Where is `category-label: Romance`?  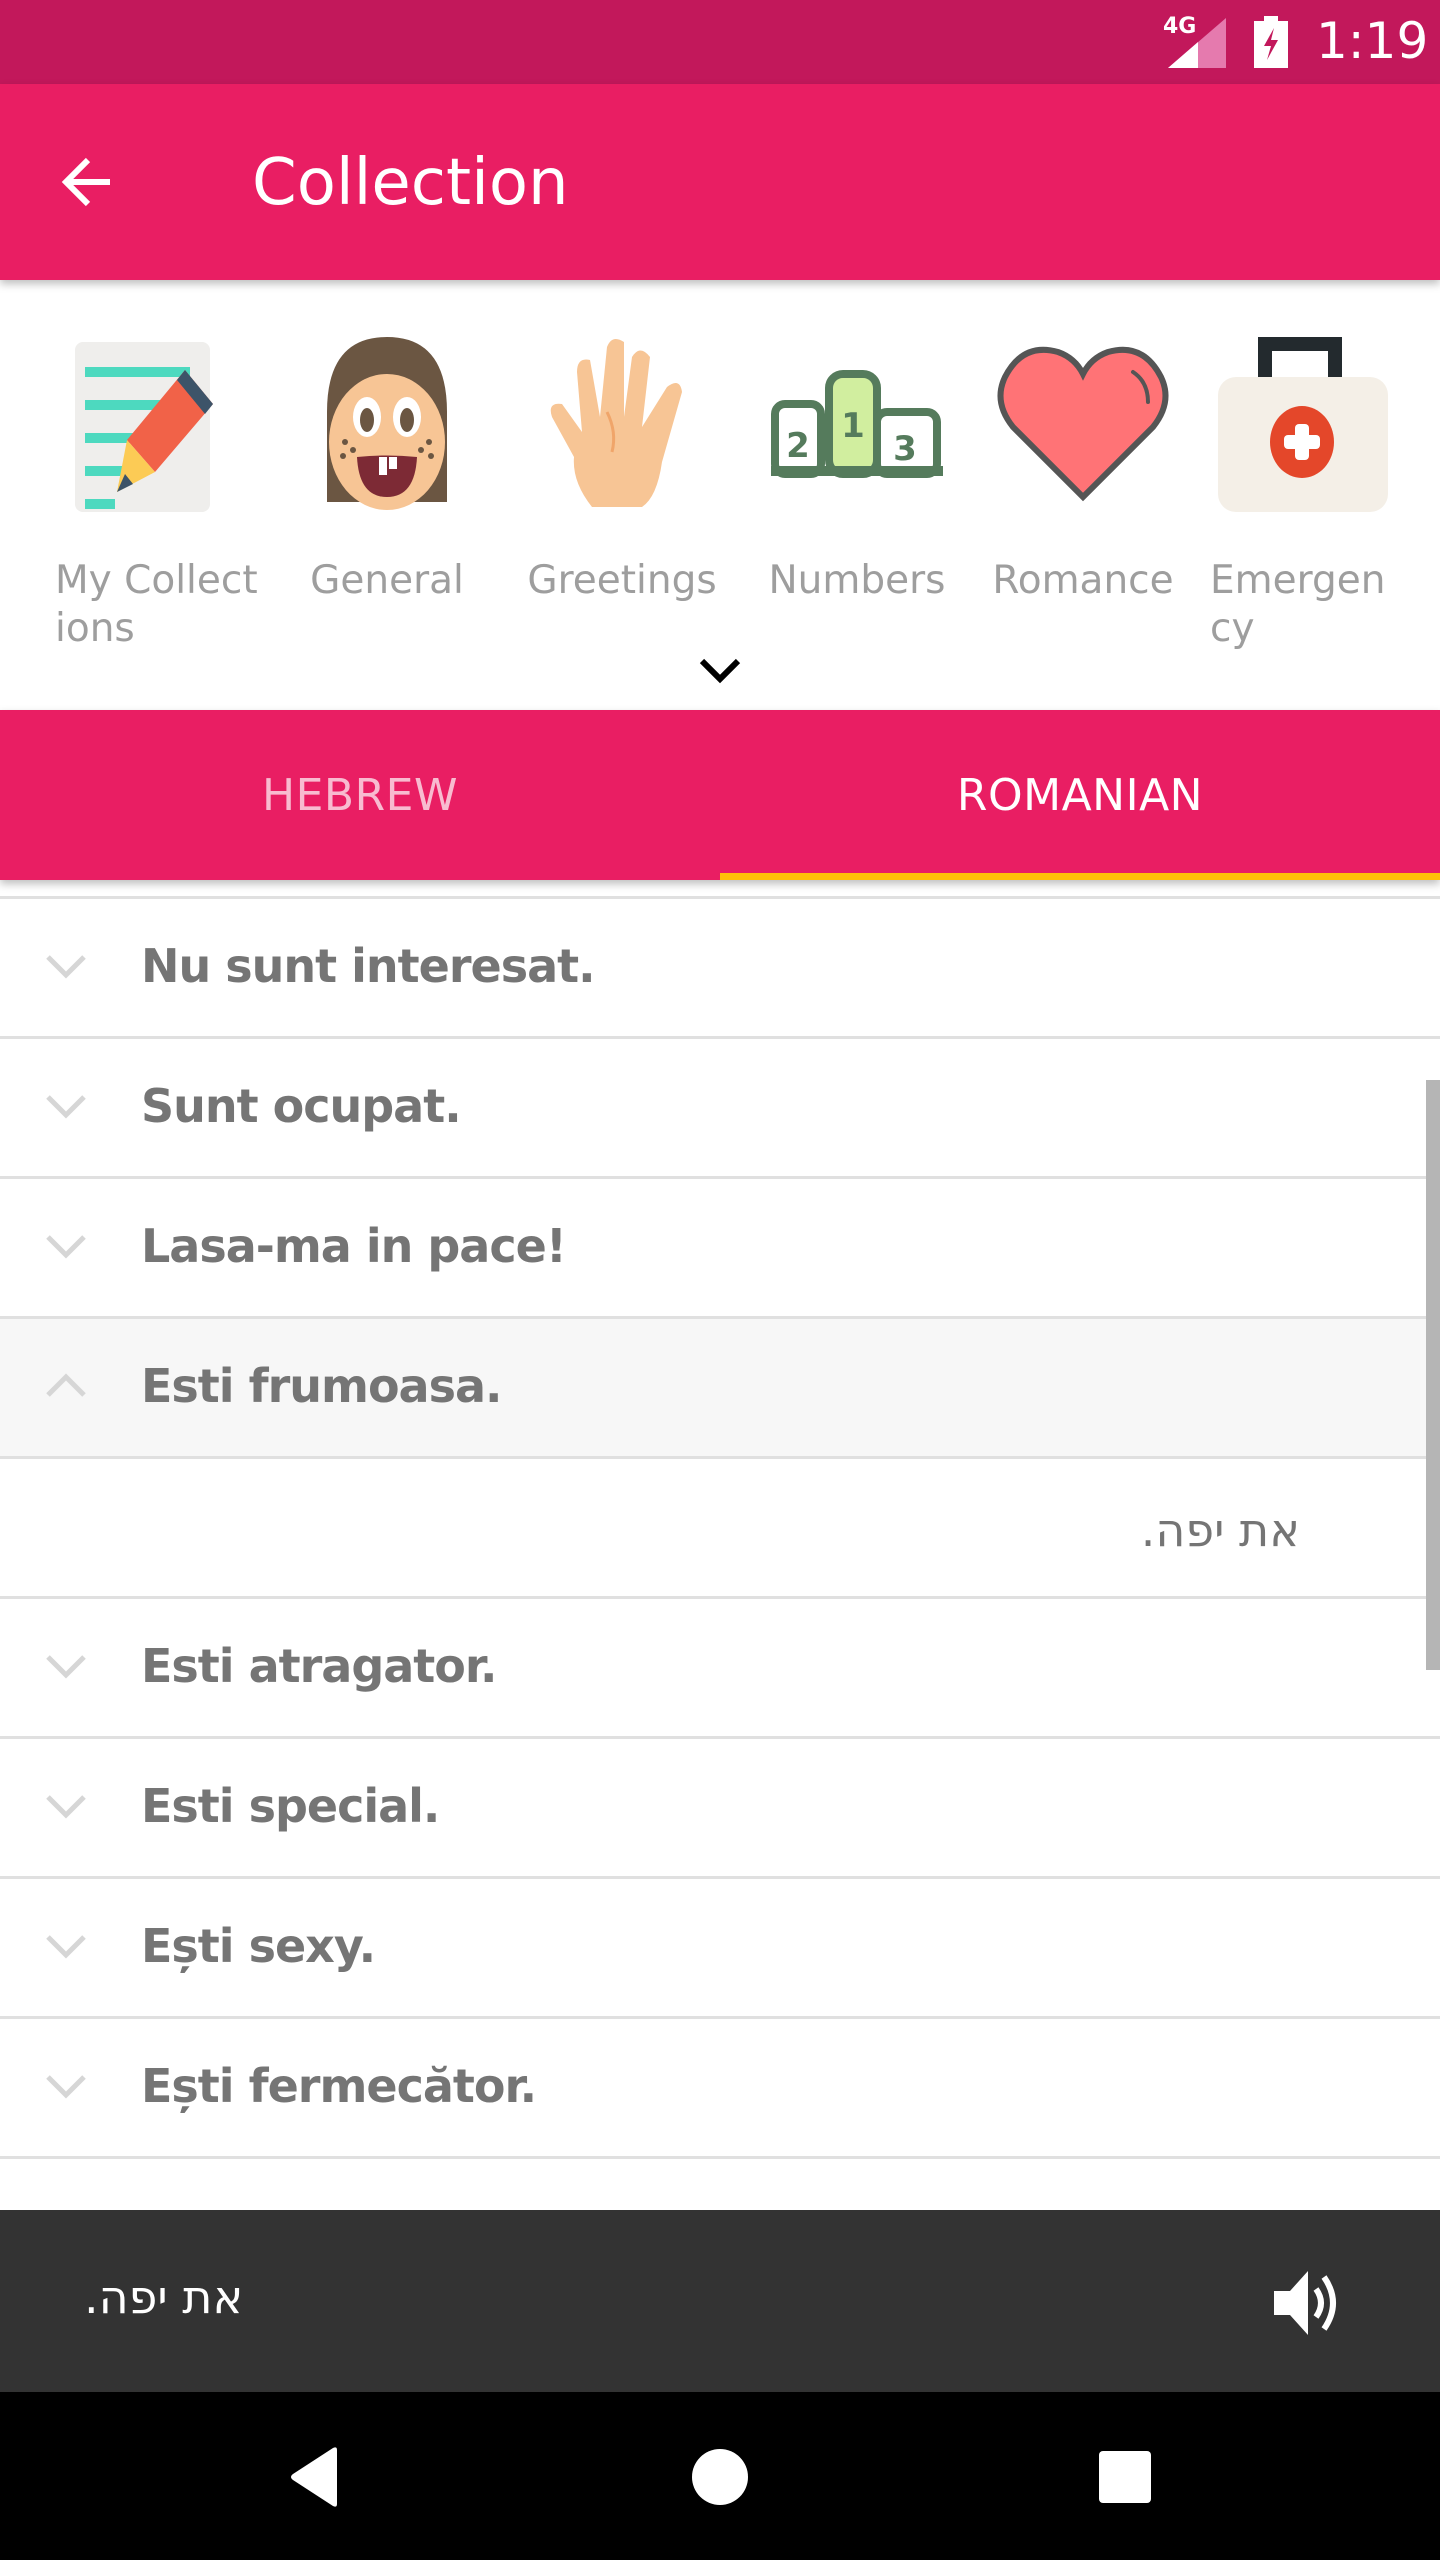
category-label: Romance is located at coordinates (1083, 580).